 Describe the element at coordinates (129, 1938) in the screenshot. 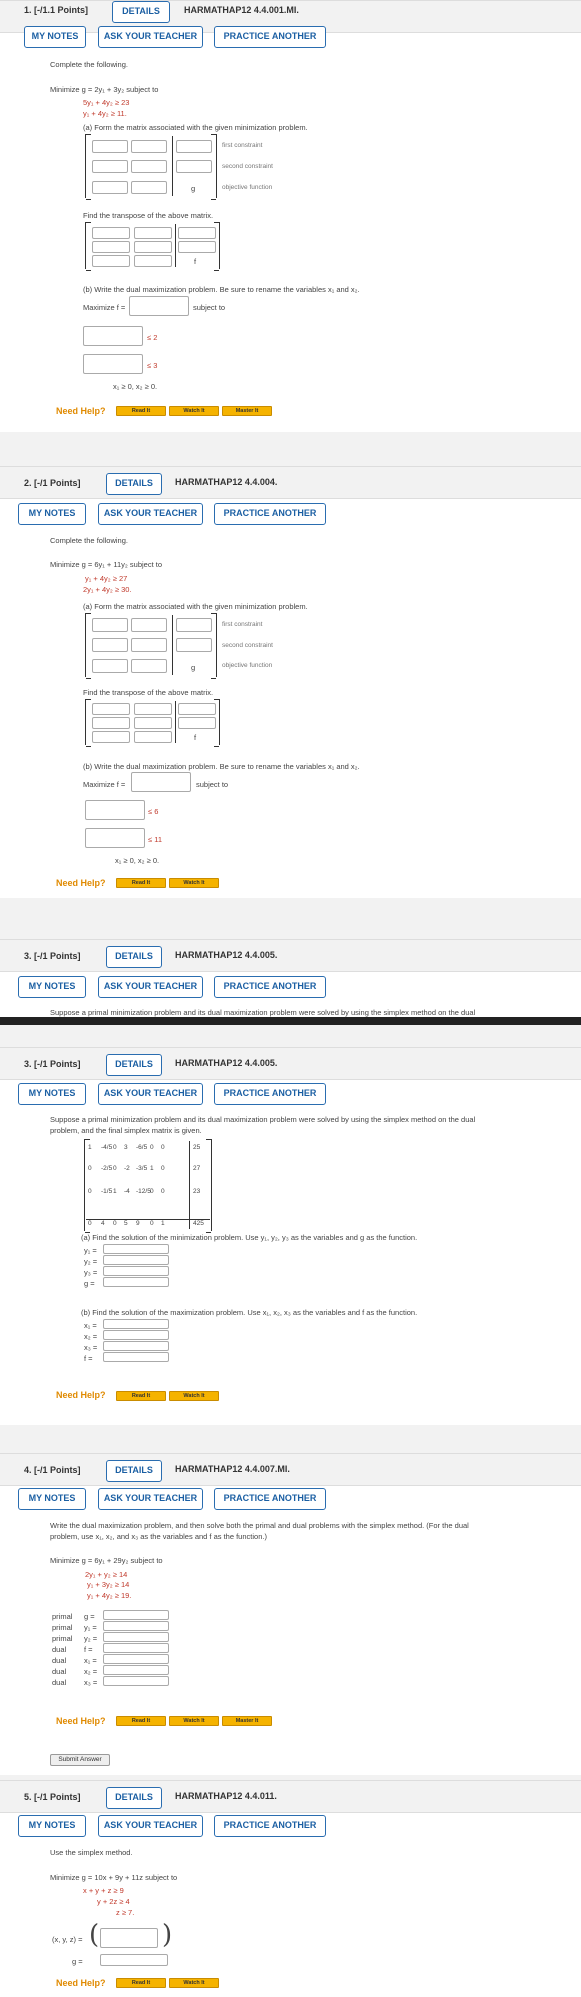

I see `xyz-input` at that location.